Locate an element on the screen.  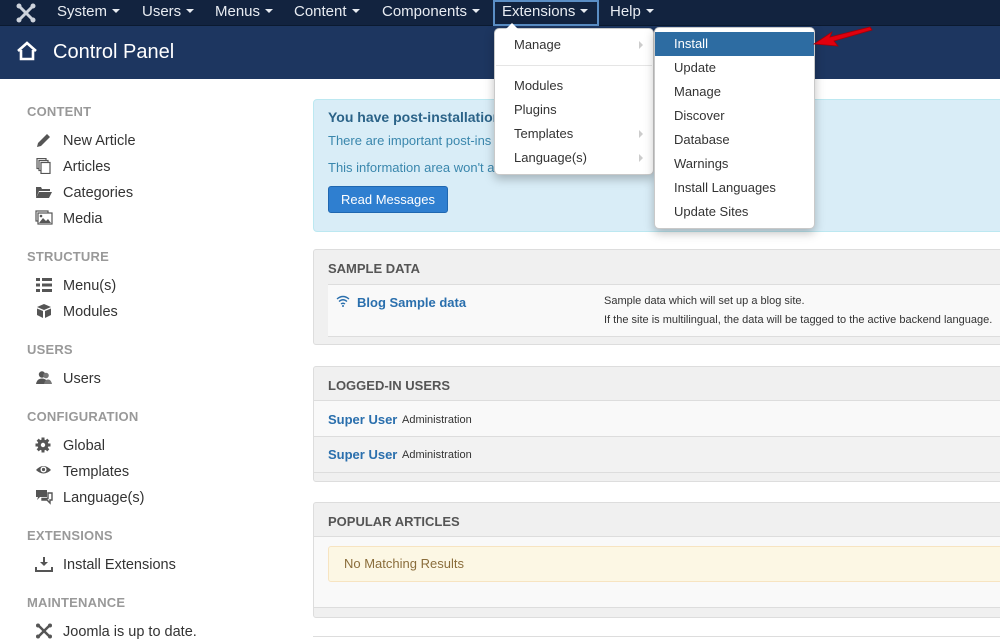
menu-item-templates: Templates is located at coordinates (574, 134).